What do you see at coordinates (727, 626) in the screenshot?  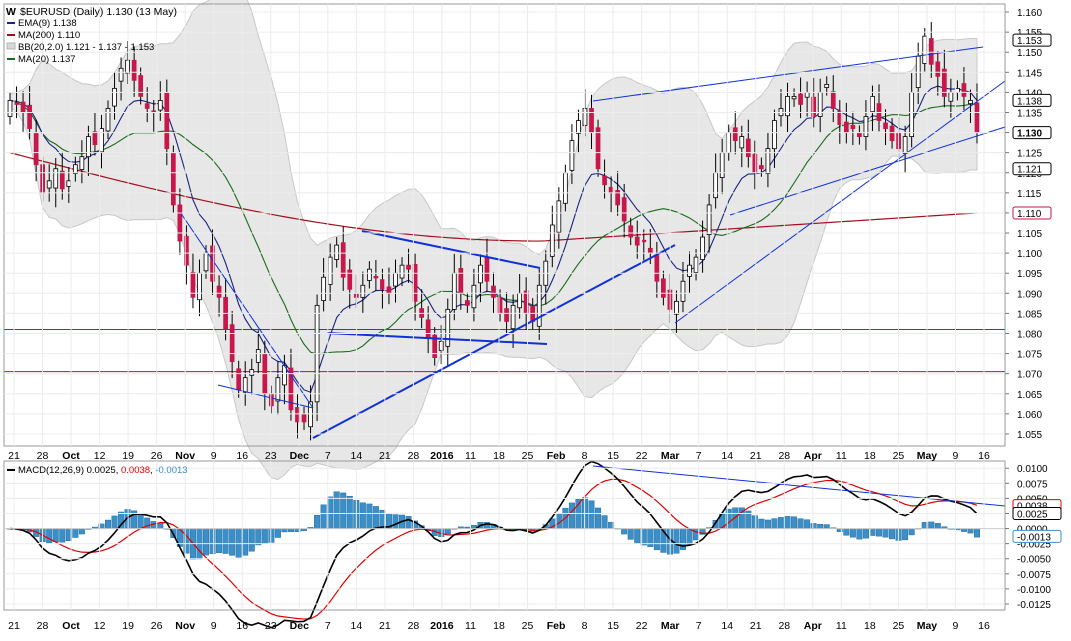 I see `x-tick-label-bottom: 14` at bounding box center [727, 626].